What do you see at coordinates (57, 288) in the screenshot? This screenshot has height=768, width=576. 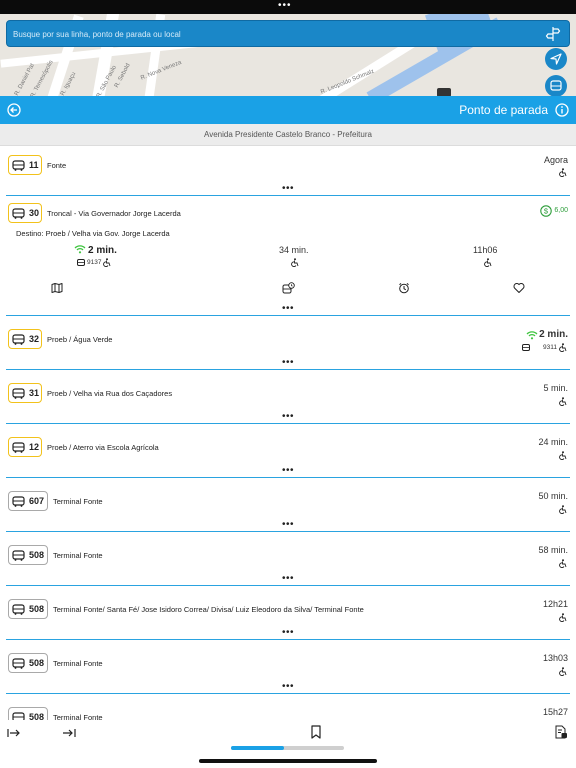 I see `map-icon` at bounding box center [57, 288].